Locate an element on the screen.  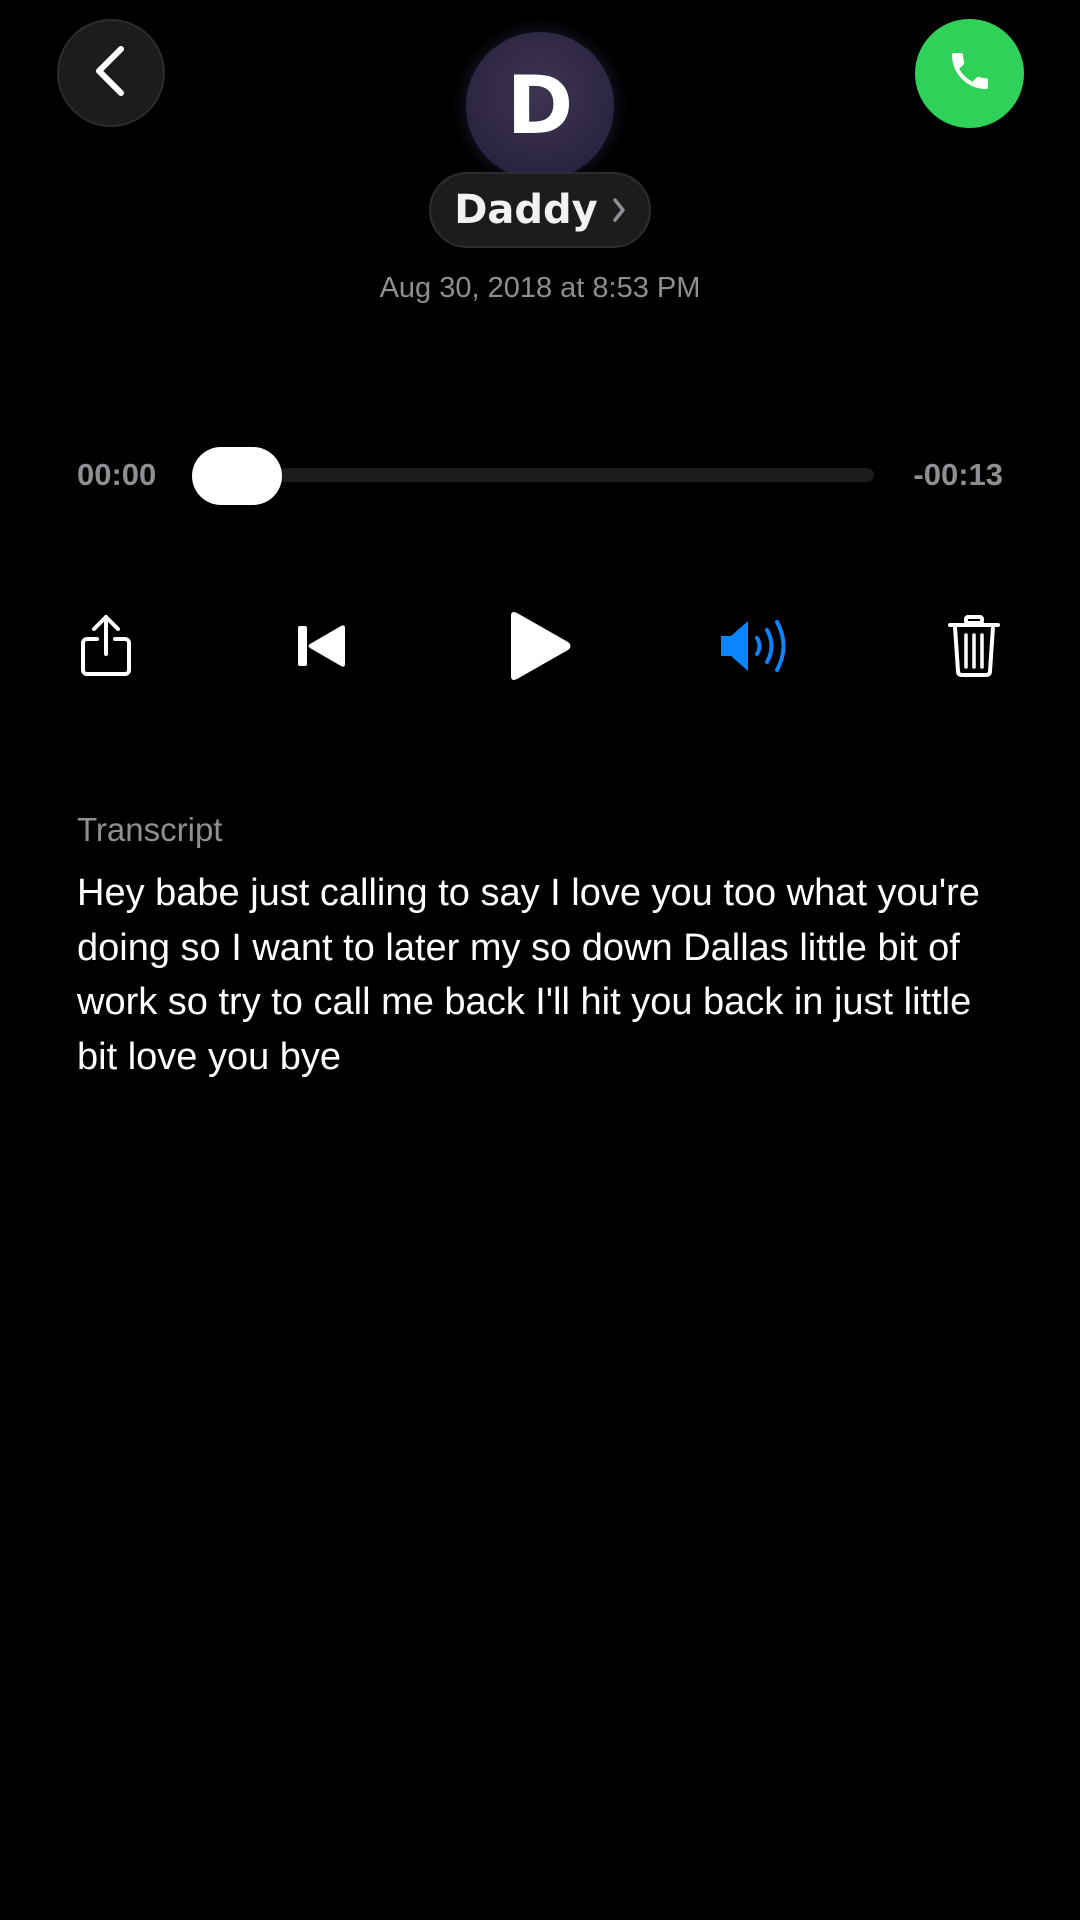
call-button is located at coordinates (969, 73).